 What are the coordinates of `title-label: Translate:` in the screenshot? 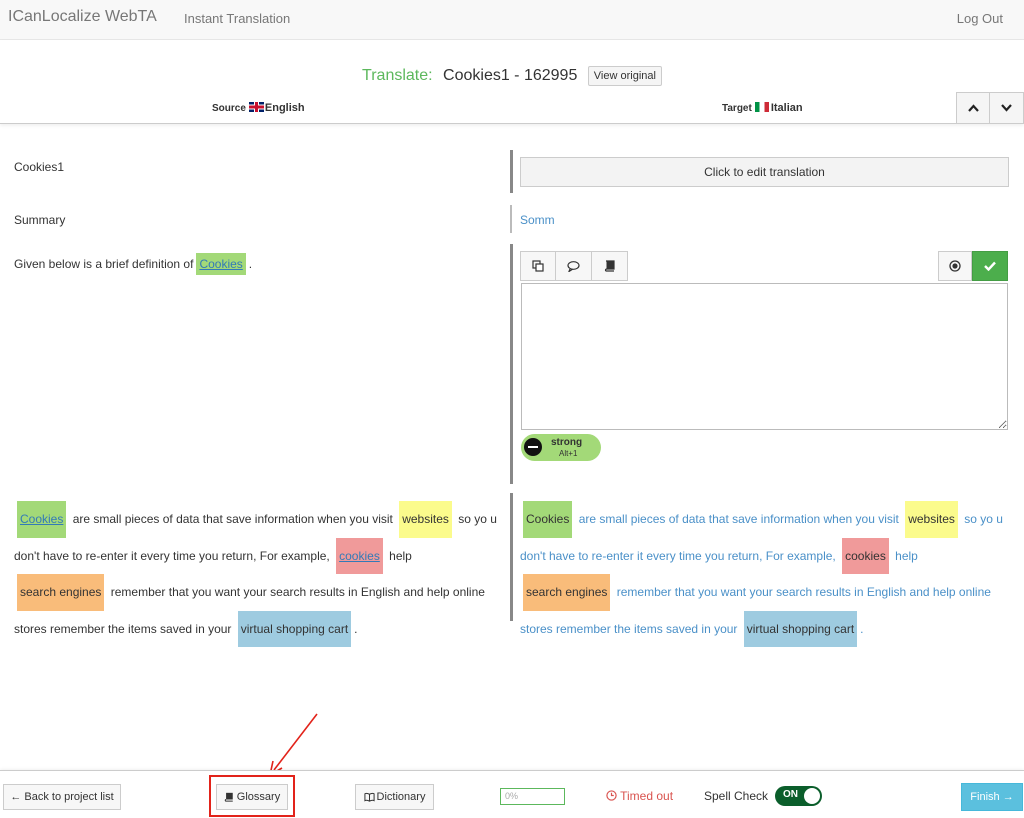 It's located at (397, 75).